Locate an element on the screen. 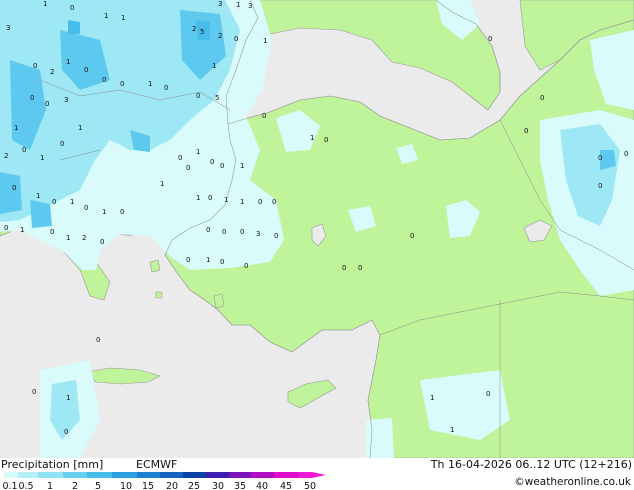  land-naxos is located at coordinates (155, 266).